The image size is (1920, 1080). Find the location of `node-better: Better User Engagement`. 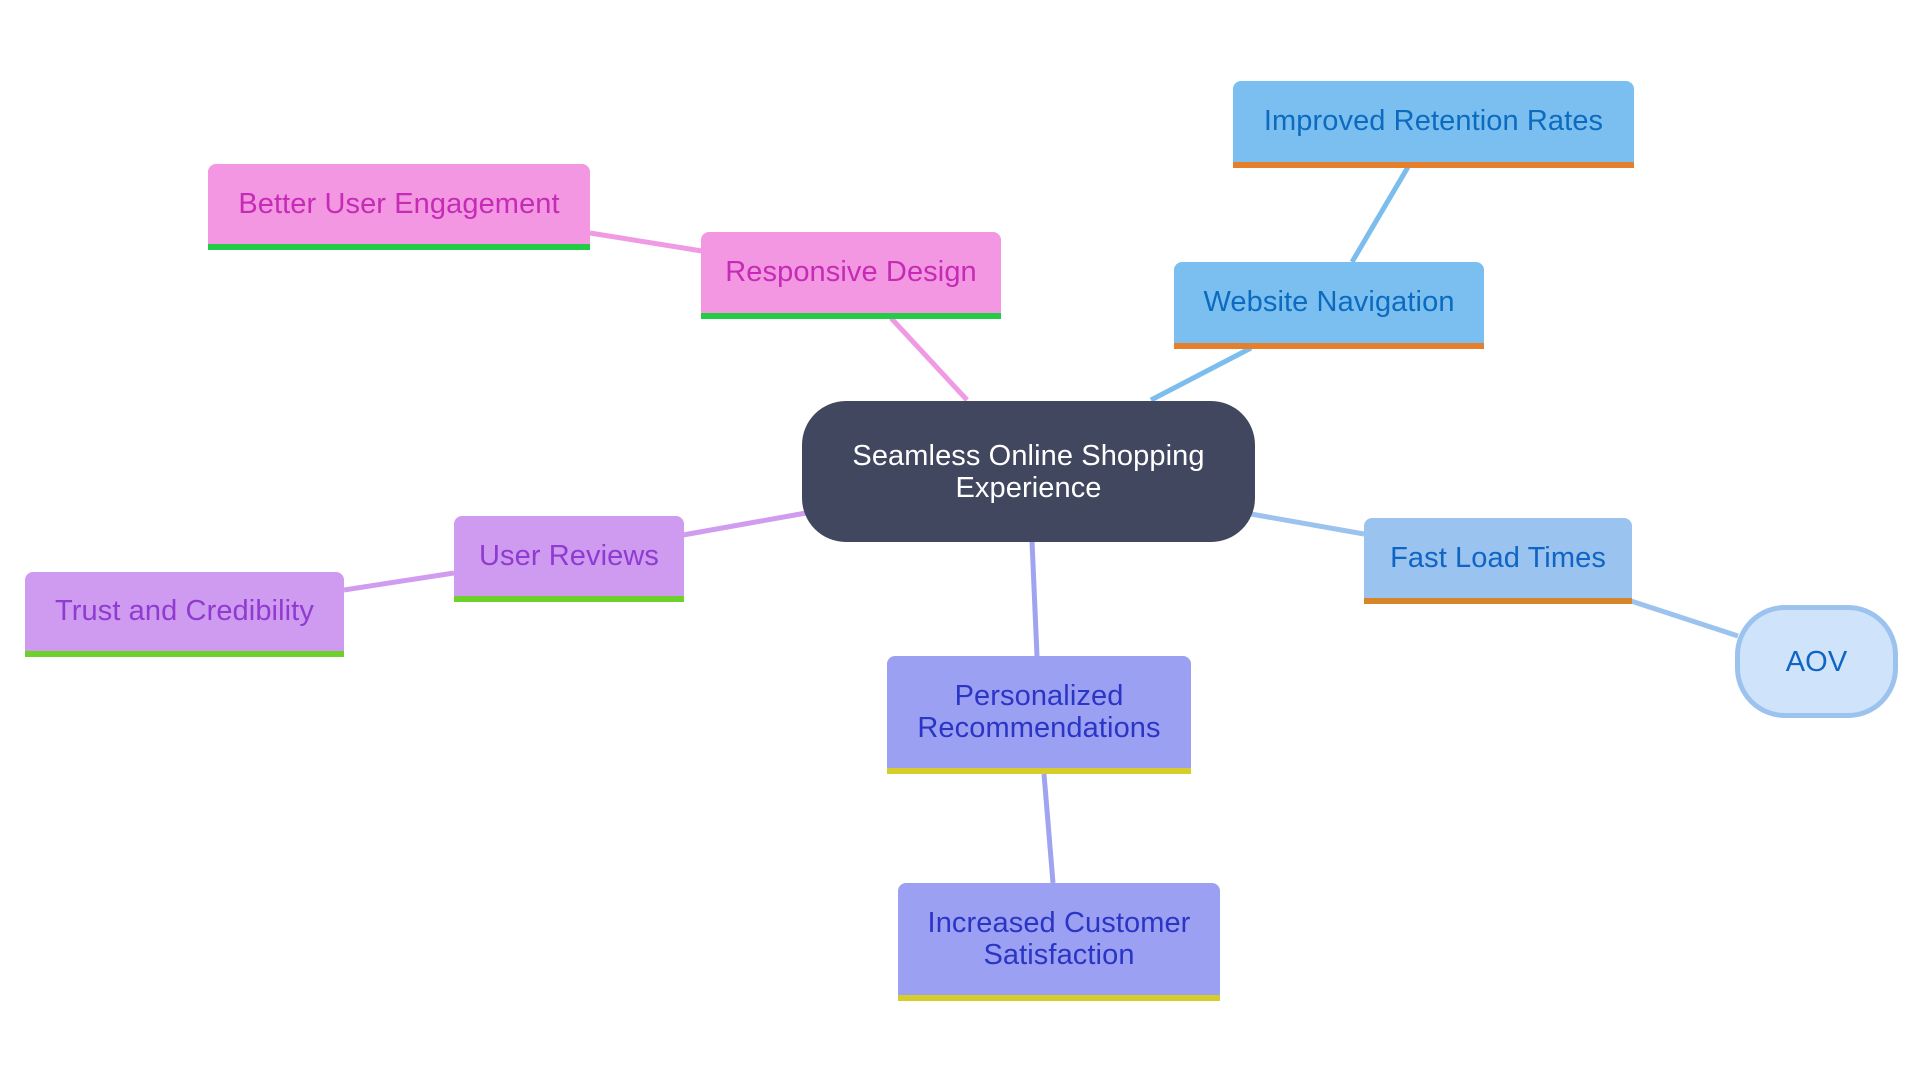

node-better: Better User Engagement is located at coordinates (399, 207).